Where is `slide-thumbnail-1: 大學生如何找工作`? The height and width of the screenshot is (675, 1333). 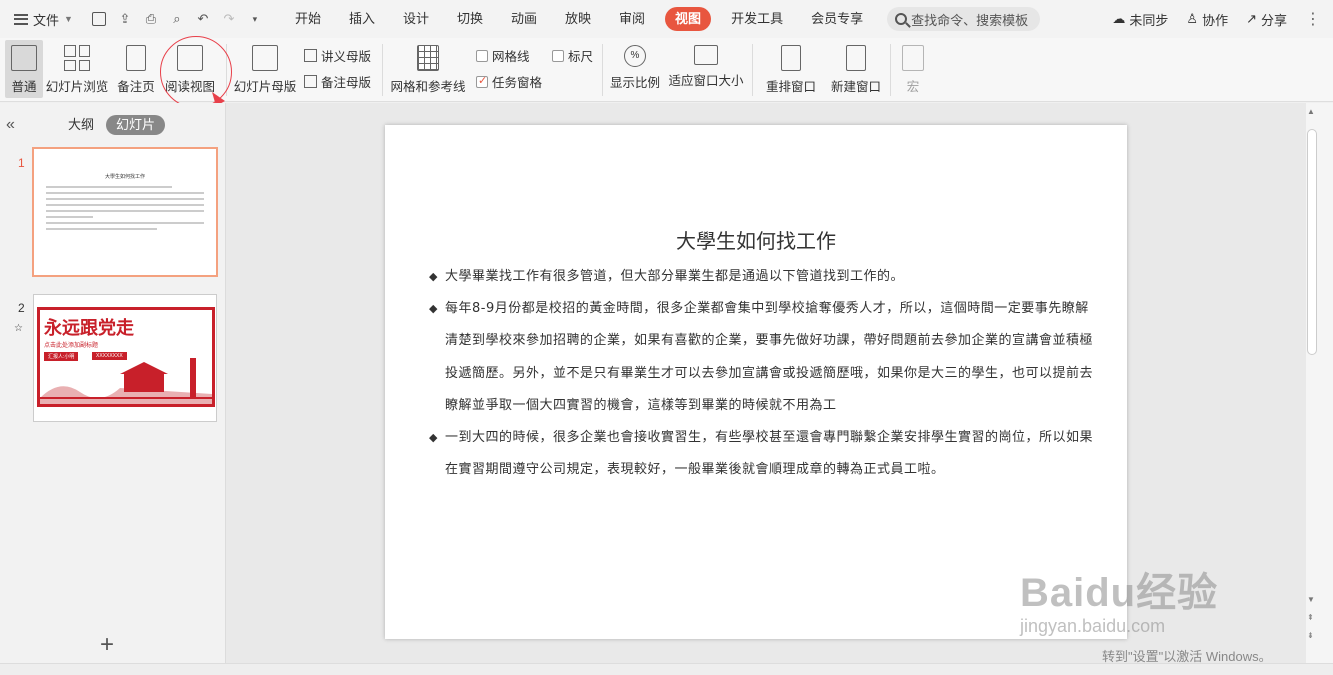 slide-thumbnail-1: 大學生如何找工作 is located at coordinates (125, 212).